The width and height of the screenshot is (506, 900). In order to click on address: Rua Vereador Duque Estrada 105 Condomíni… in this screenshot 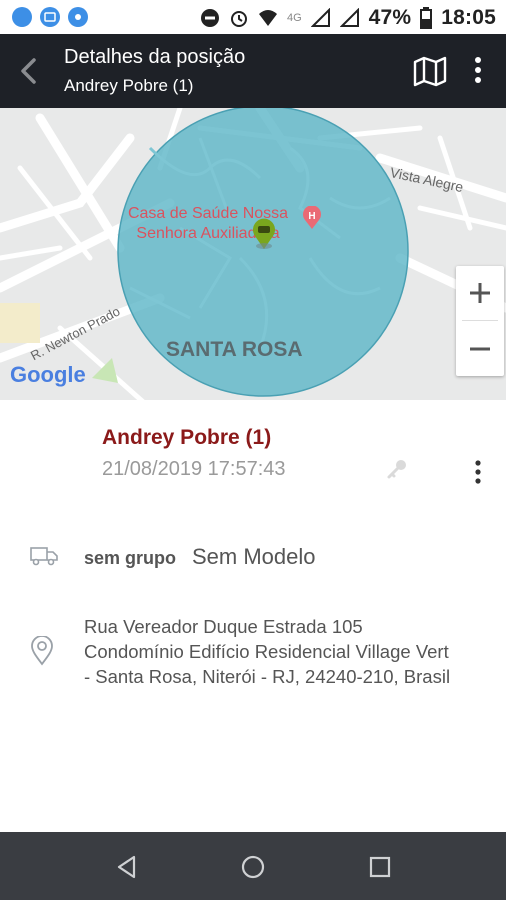, I will do `click(294, 651)`.